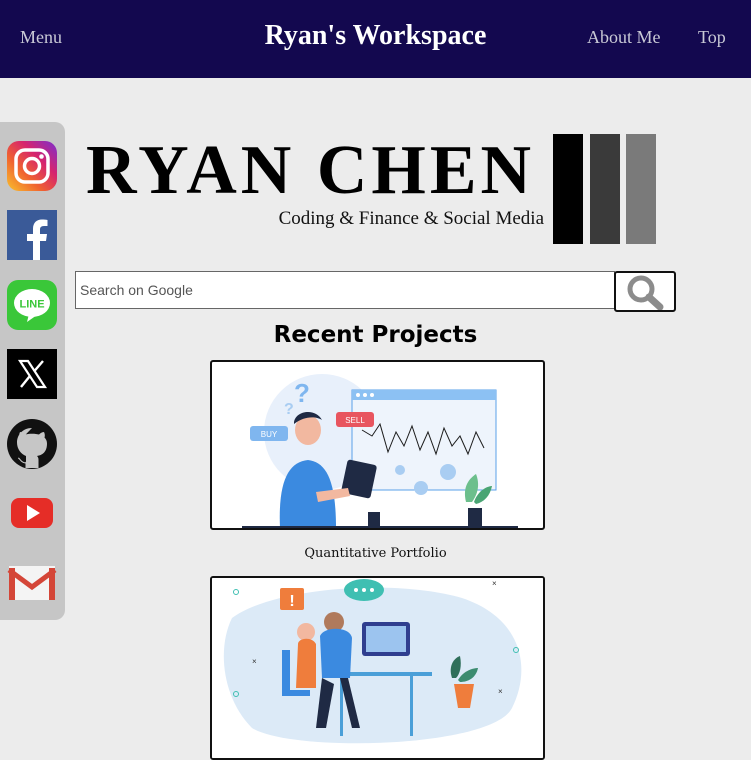  I want to click on social-sidebar: LINE, so click(32, 371).